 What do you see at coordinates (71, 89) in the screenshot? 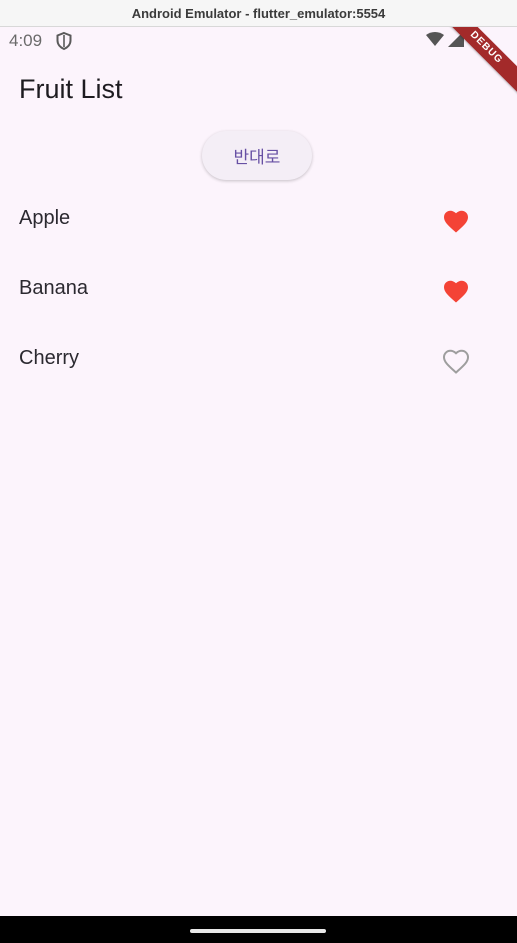
I see `page-title: Fruit List` at bounding box center [71, 89].